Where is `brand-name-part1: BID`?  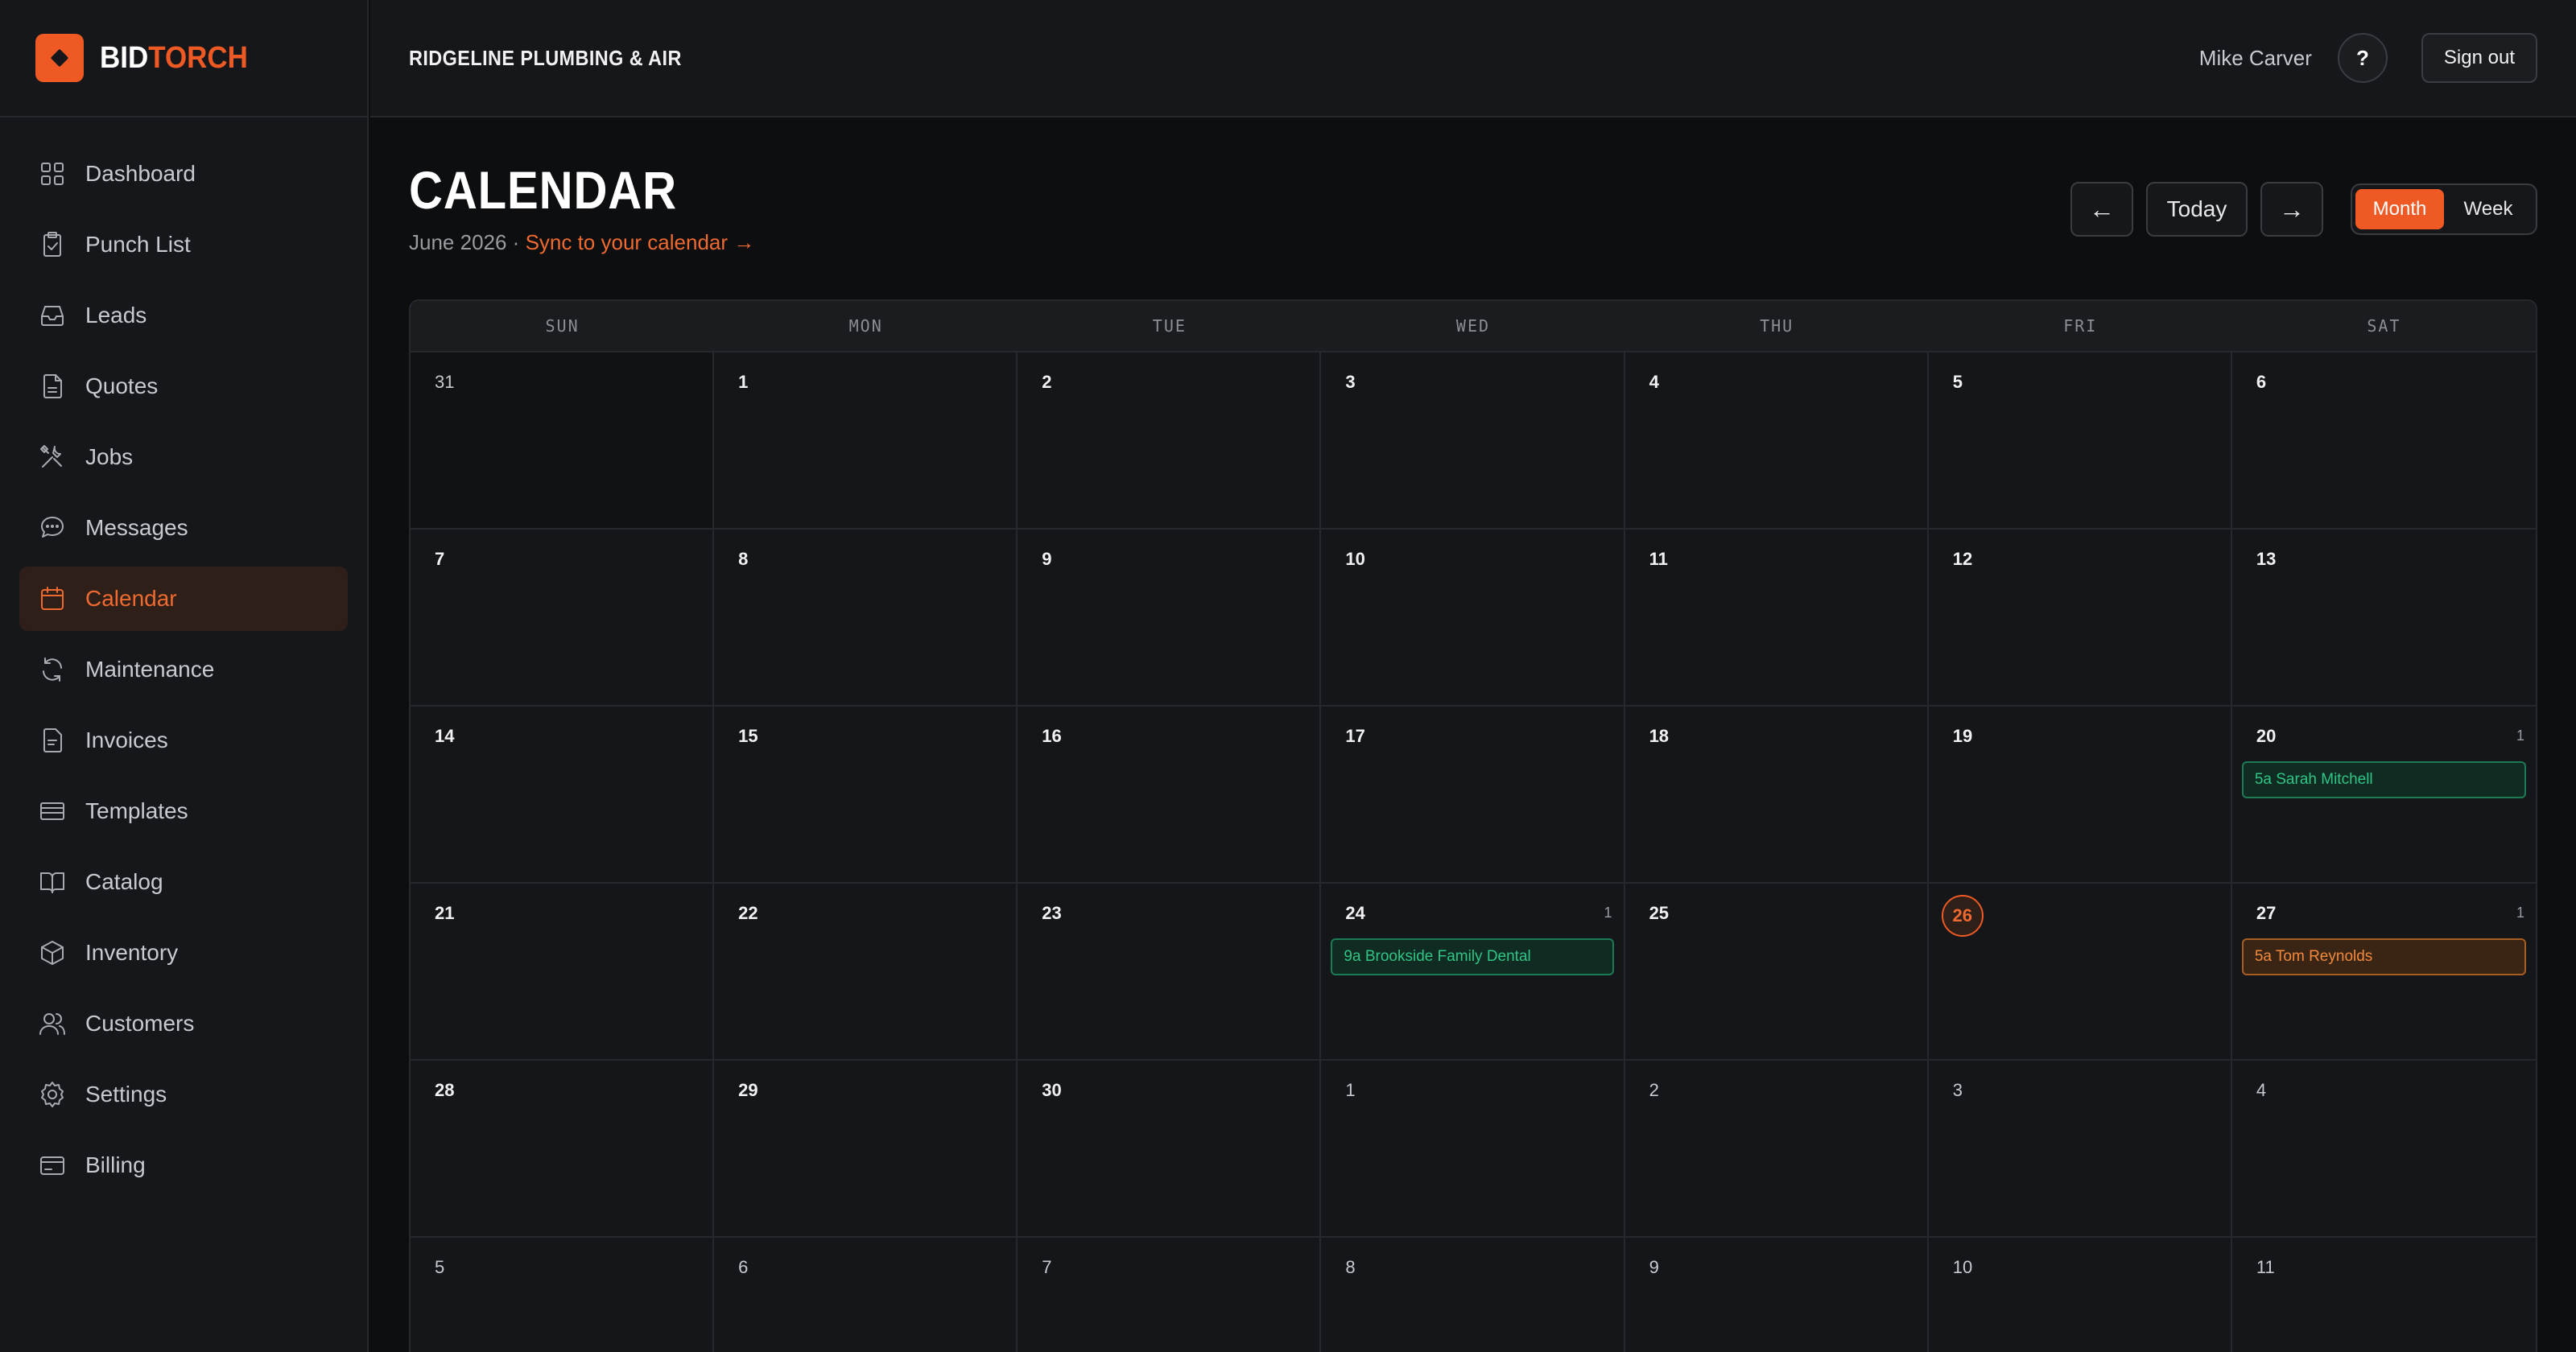
brand-name-part1: BID is located at coordinates (124, 57).